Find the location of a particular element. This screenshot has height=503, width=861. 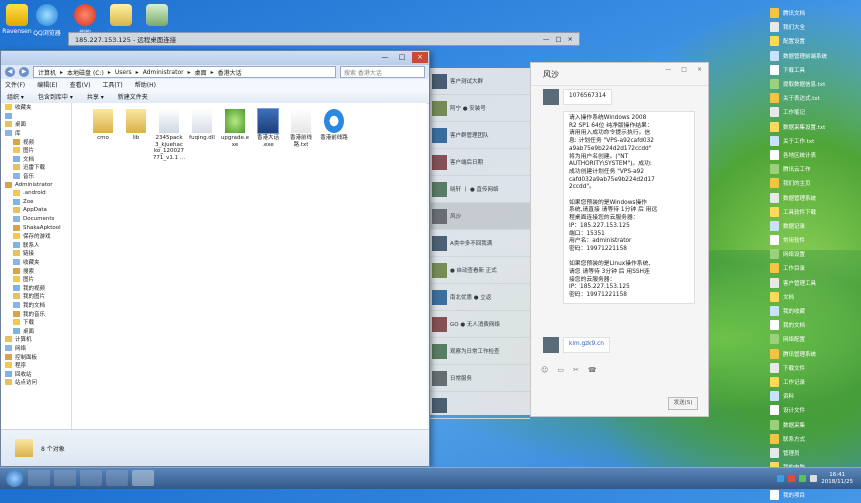

nav-item: 我的文档 is located at coordinates (36, 305).